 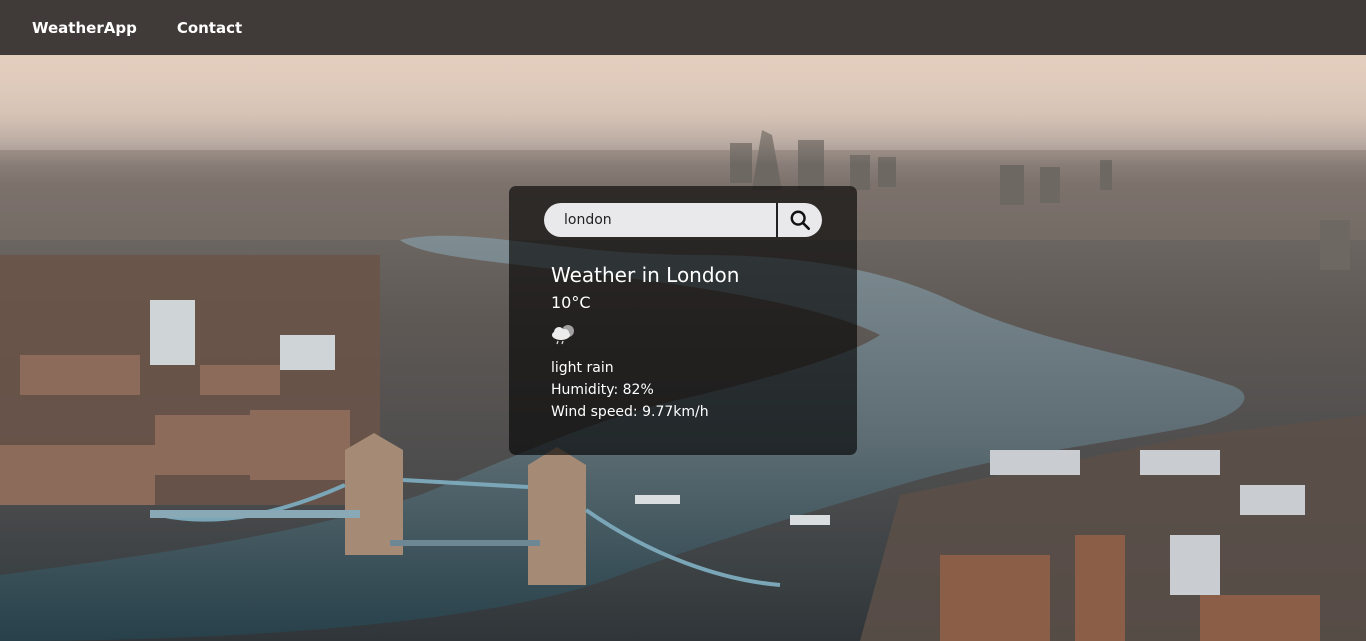 What do you see at coordinates (84, 28) in the screenshot?
I see `brand-link: WeatherApp` at bounding box center [84, 28].